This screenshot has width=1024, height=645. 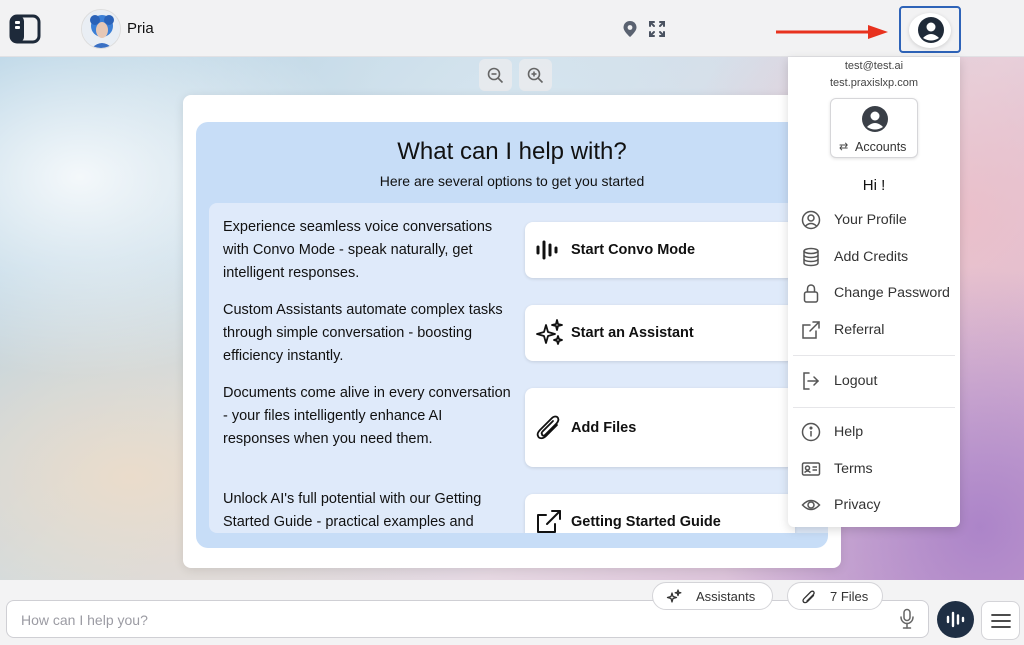 I want to click on zoom-in-button, so click(x=535, y=75).